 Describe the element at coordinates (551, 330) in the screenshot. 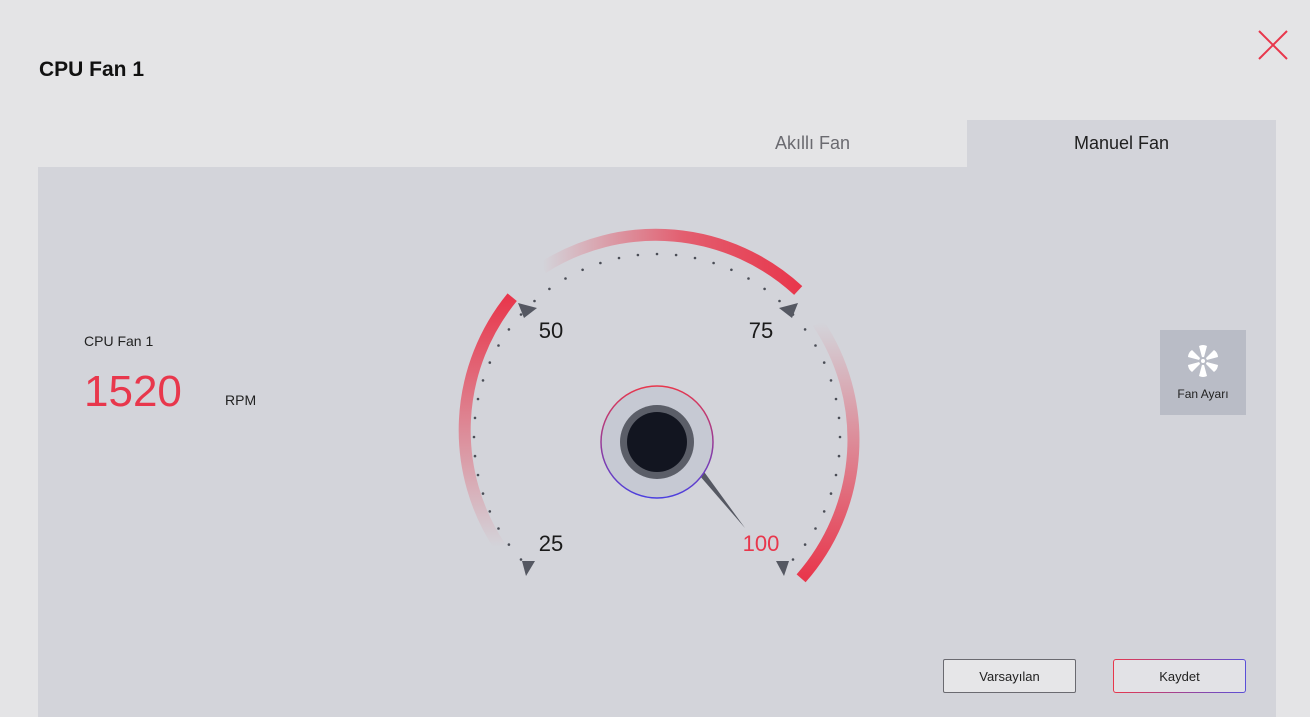

I see `gauge-label-50: 50` at that location.